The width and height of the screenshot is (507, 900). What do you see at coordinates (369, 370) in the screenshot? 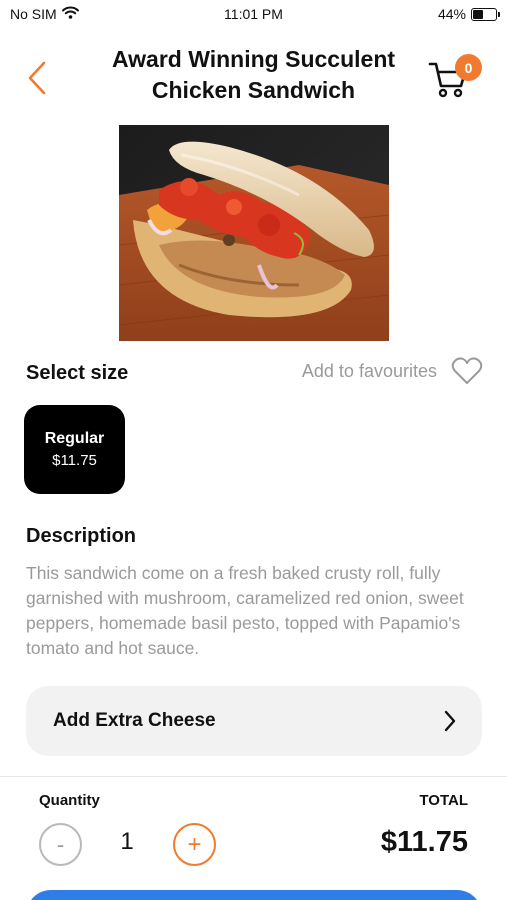
I see `favourites-label: Add to favourites` at bounding box center [369, 370].